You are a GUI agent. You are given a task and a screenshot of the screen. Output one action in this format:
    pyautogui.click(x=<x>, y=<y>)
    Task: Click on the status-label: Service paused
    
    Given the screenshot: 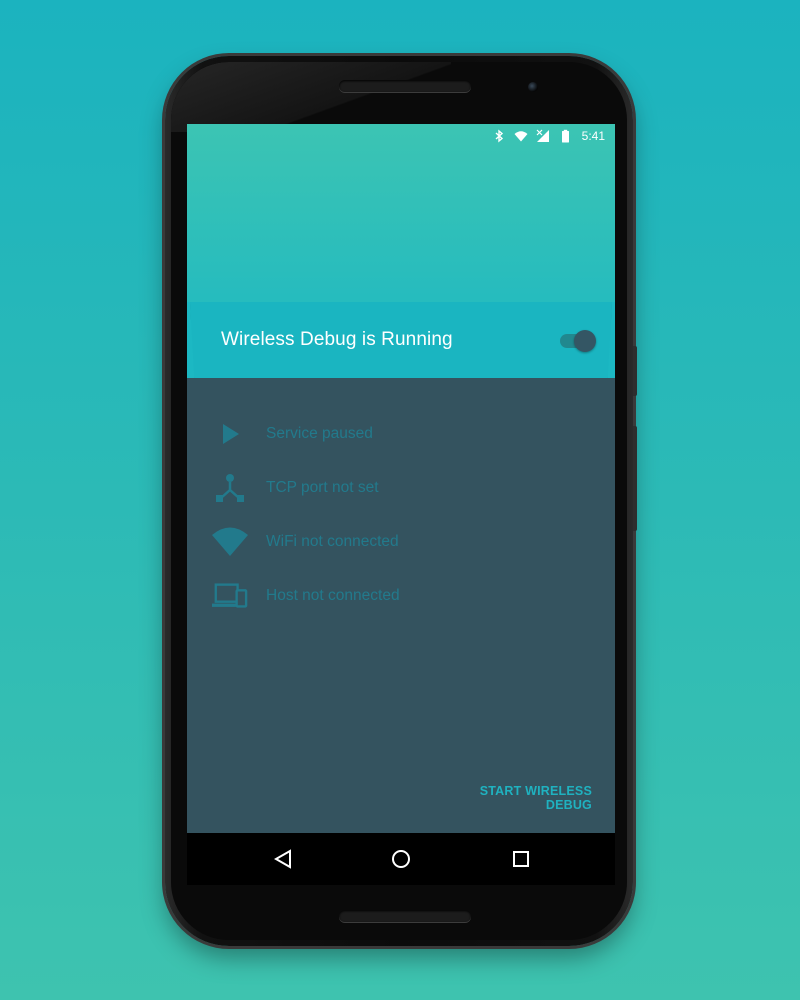 What is the action you would take?
    pyautogui.click(x=319, y=433)
    